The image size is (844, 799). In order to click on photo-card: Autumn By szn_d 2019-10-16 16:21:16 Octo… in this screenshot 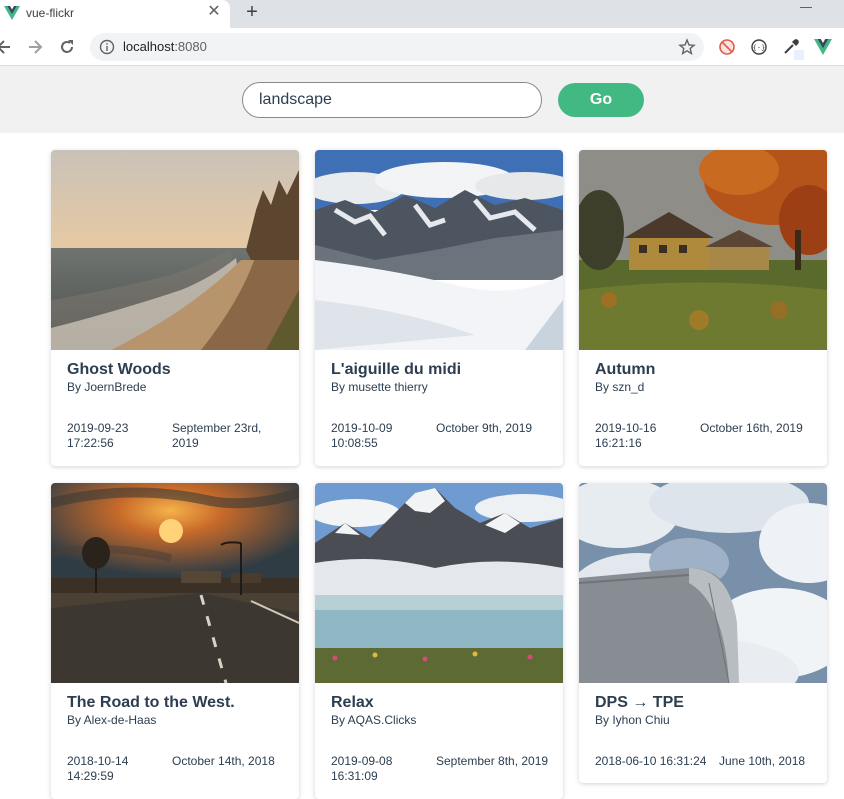, I will do `click(703, 308)`.